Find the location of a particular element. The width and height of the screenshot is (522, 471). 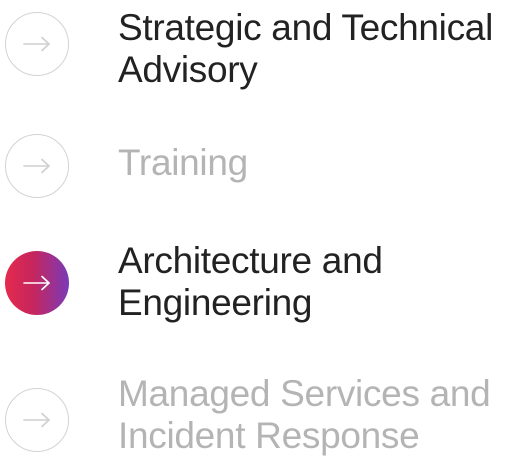

service-label-line: Managed Services and is located at coordinates (304, 393).